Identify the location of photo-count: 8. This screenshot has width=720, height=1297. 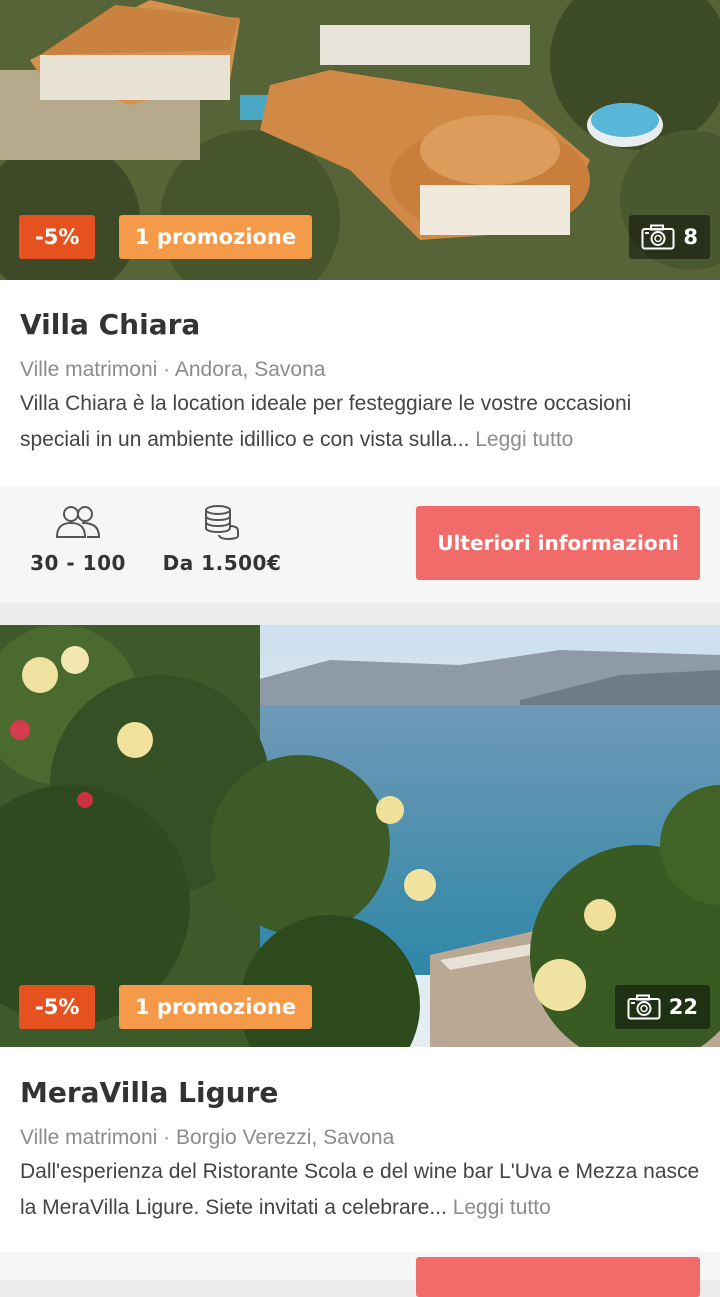
(669, 237).